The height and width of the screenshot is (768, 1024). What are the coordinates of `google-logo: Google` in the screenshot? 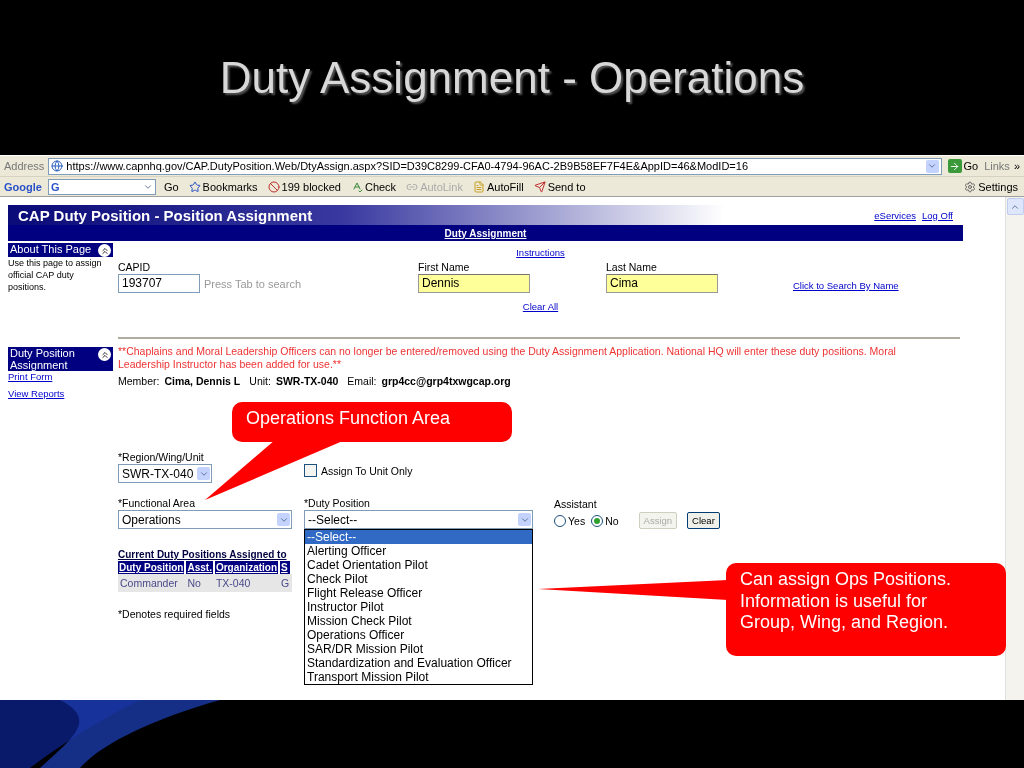 It's located at (23, 186).